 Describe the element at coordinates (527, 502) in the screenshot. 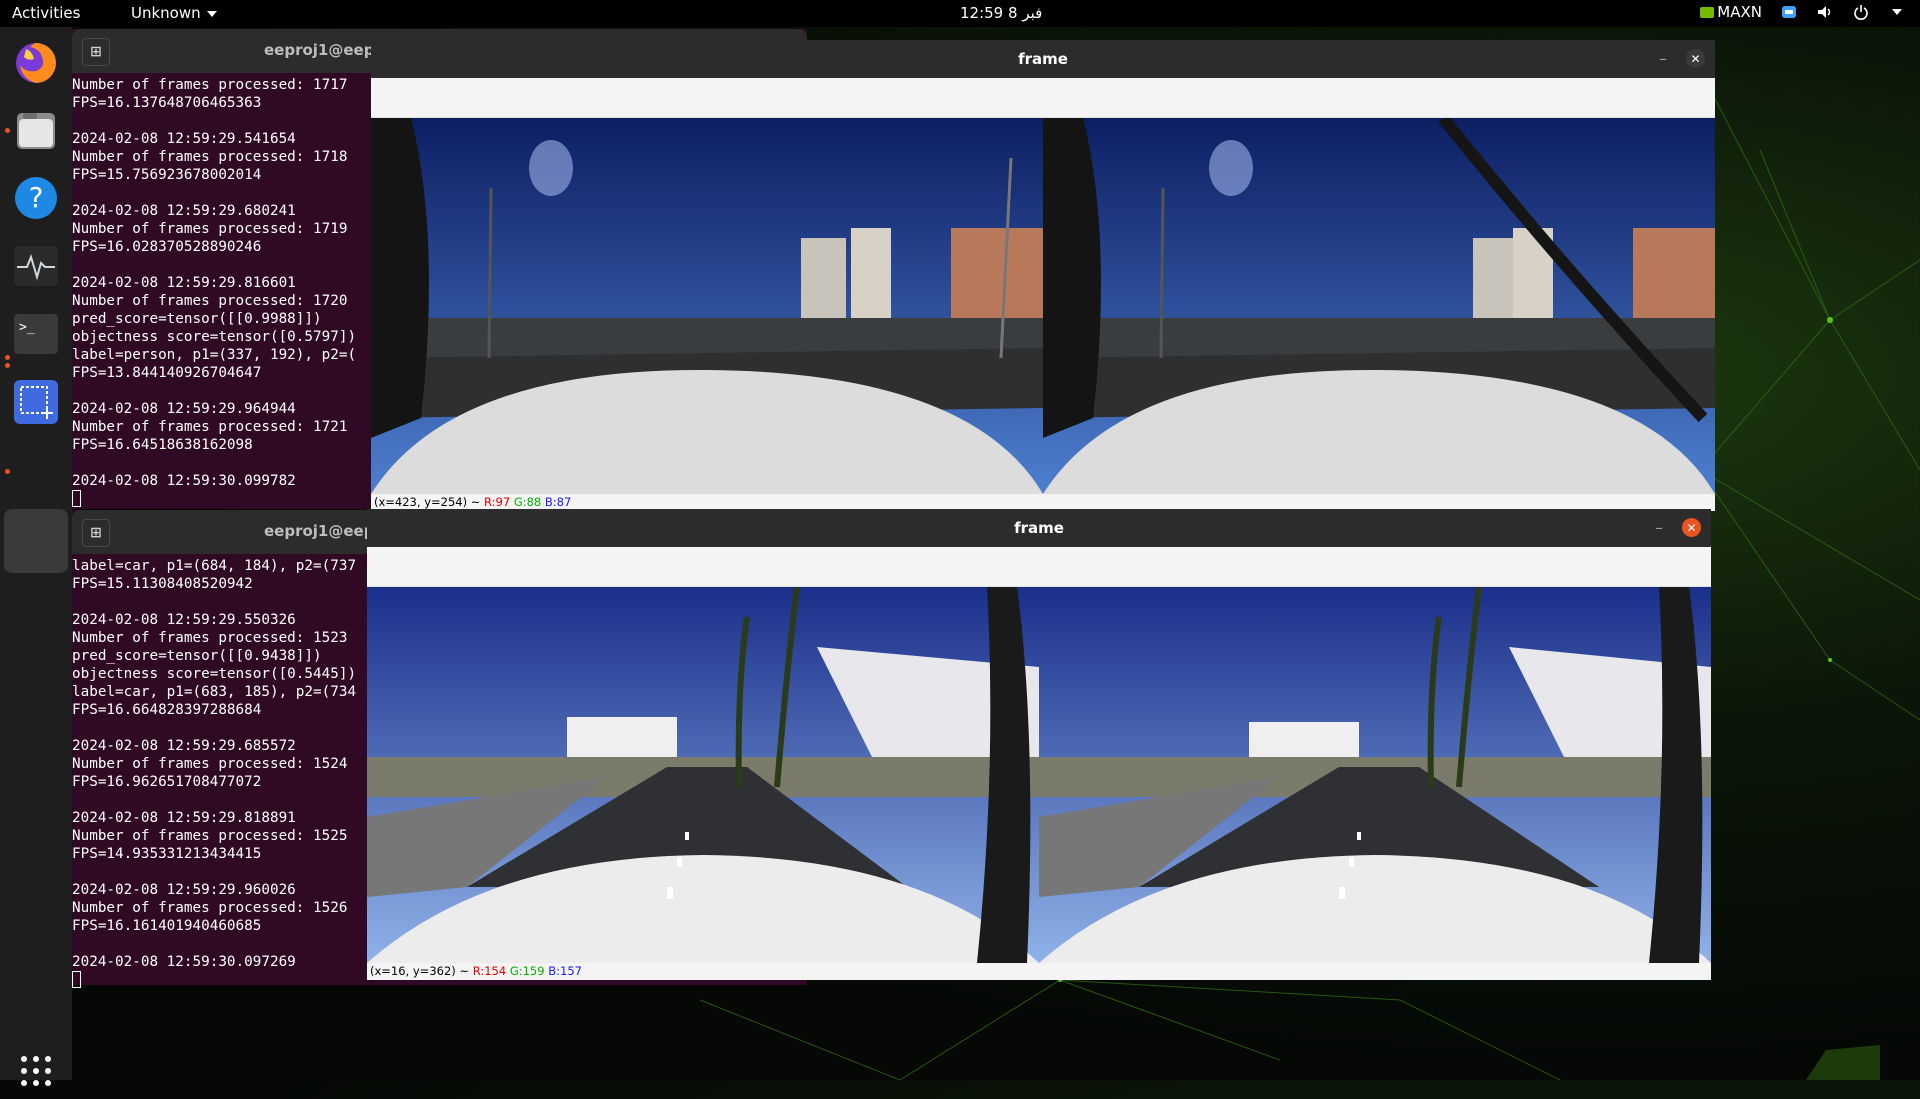

I see `status-green: G:88` at that location.